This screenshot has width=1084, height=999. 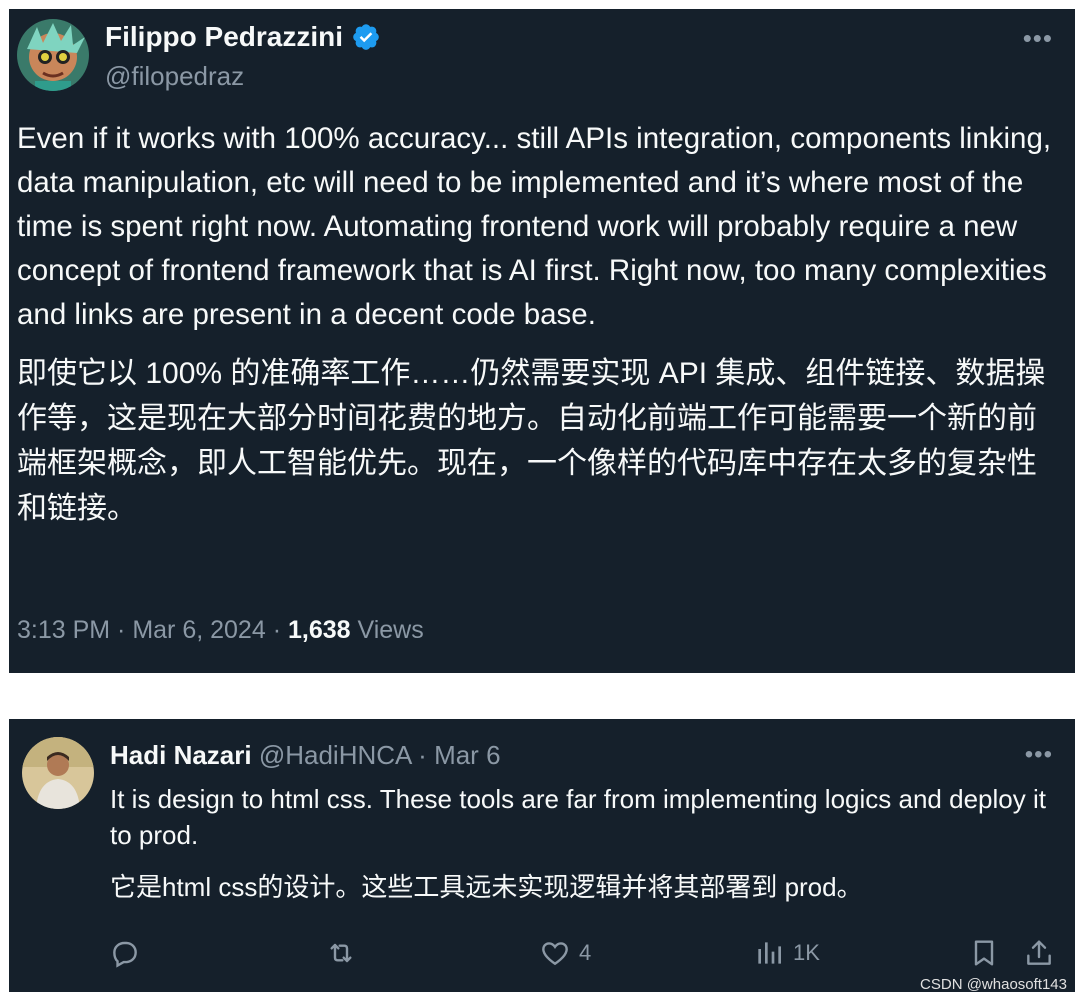 I want to click on reply-text-chinese: 它是html css的设计。这些工具远未实现逻辑并将其部署到 prod。, so click(x=486, y=887).